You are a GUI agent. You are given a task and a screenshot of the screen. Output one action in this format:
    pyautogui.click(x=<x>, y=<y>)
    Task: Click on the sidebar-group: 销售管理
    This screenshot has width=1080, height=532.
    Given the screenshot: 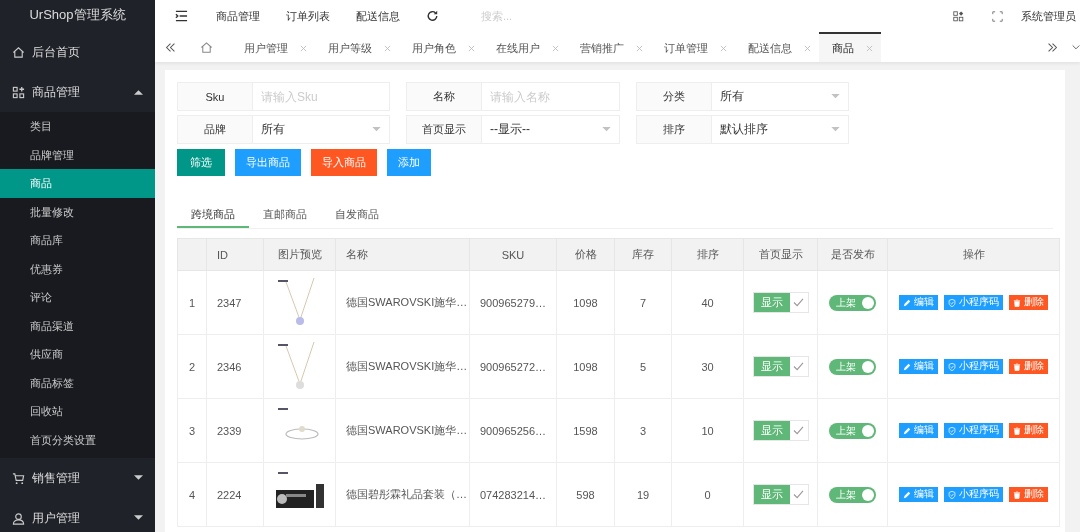 What is the action you would take?
    pyautogui.click(x=77, y=478)
    